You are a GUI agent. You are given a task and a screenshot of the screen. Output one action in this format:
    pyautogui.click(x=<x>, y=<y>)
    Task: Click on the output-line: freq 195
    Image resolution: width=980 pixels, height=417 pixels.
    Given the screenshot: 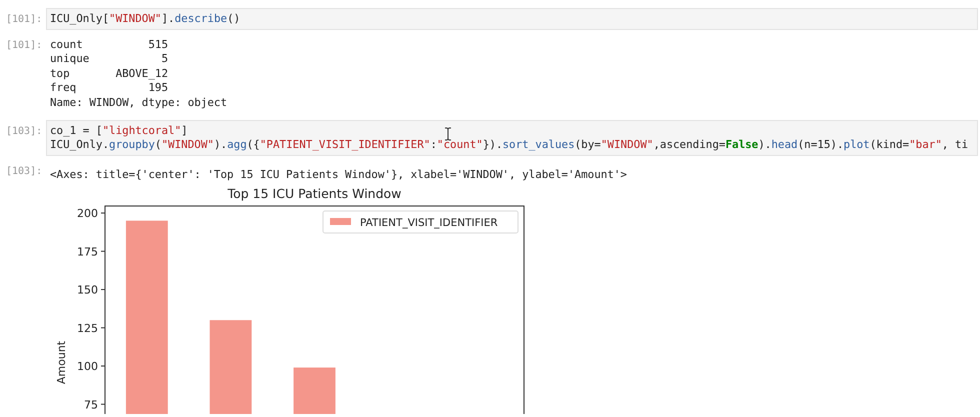 What is the action you would take?
    pyautogui.click(x=109, y=88)
    